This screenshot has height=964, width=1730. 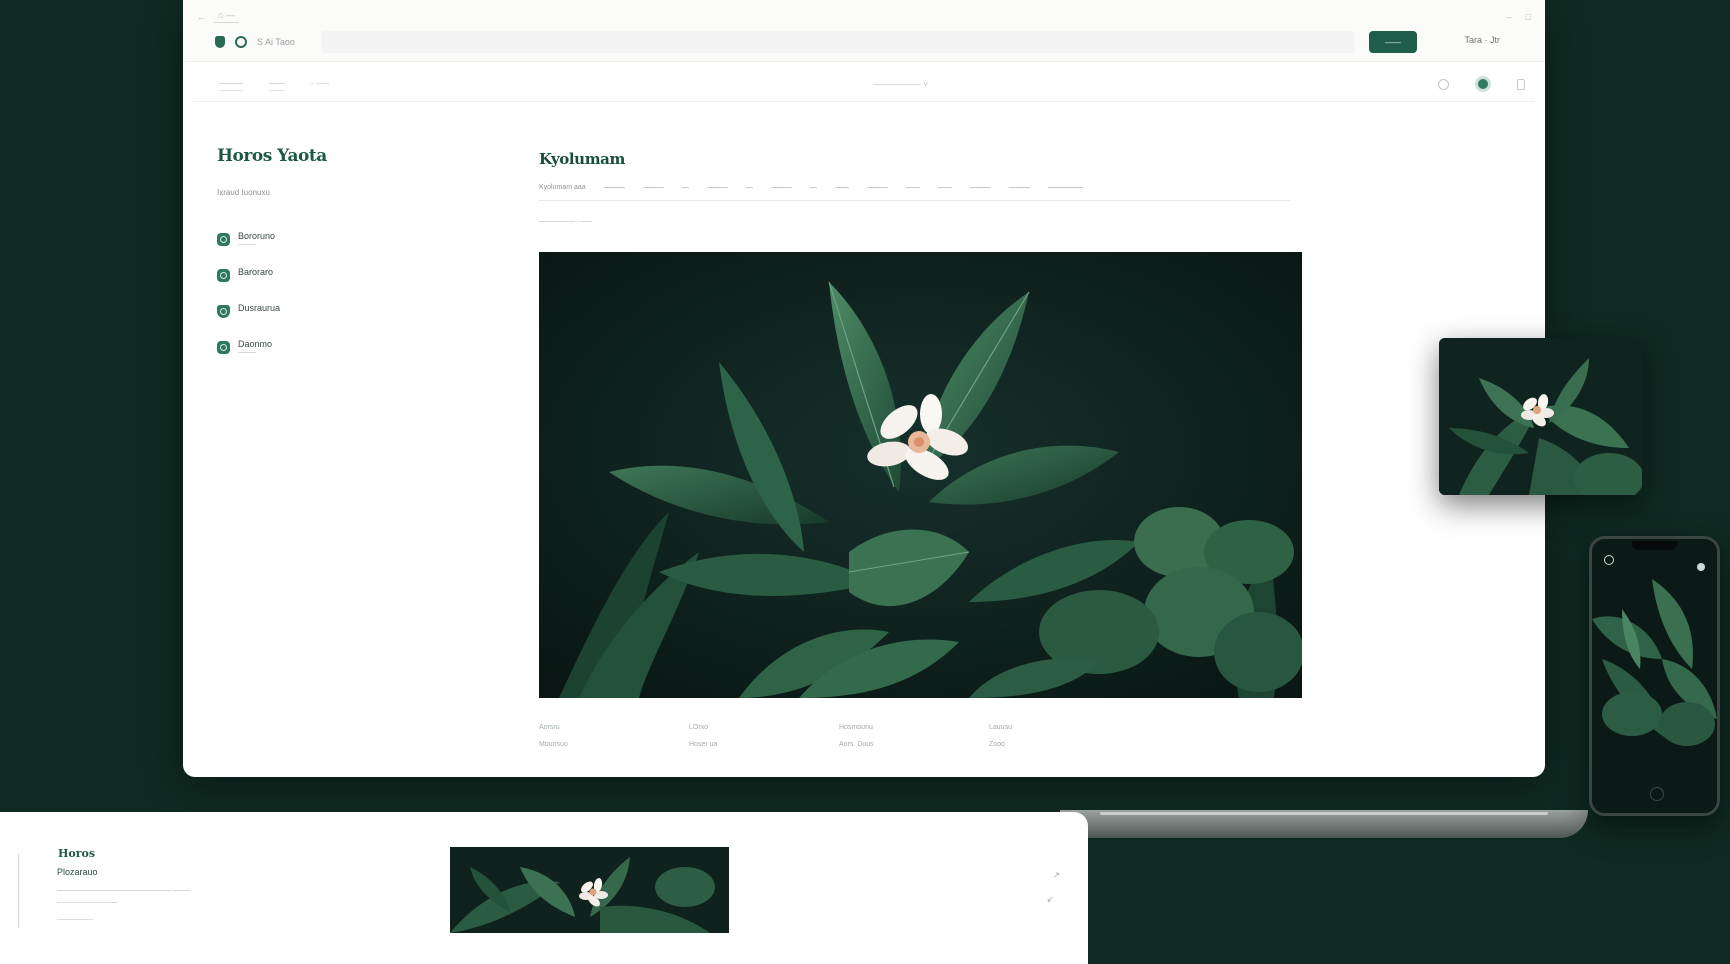 I want to click on sidebar-item-1: Bororuno ———, so click(x=317, y=249).